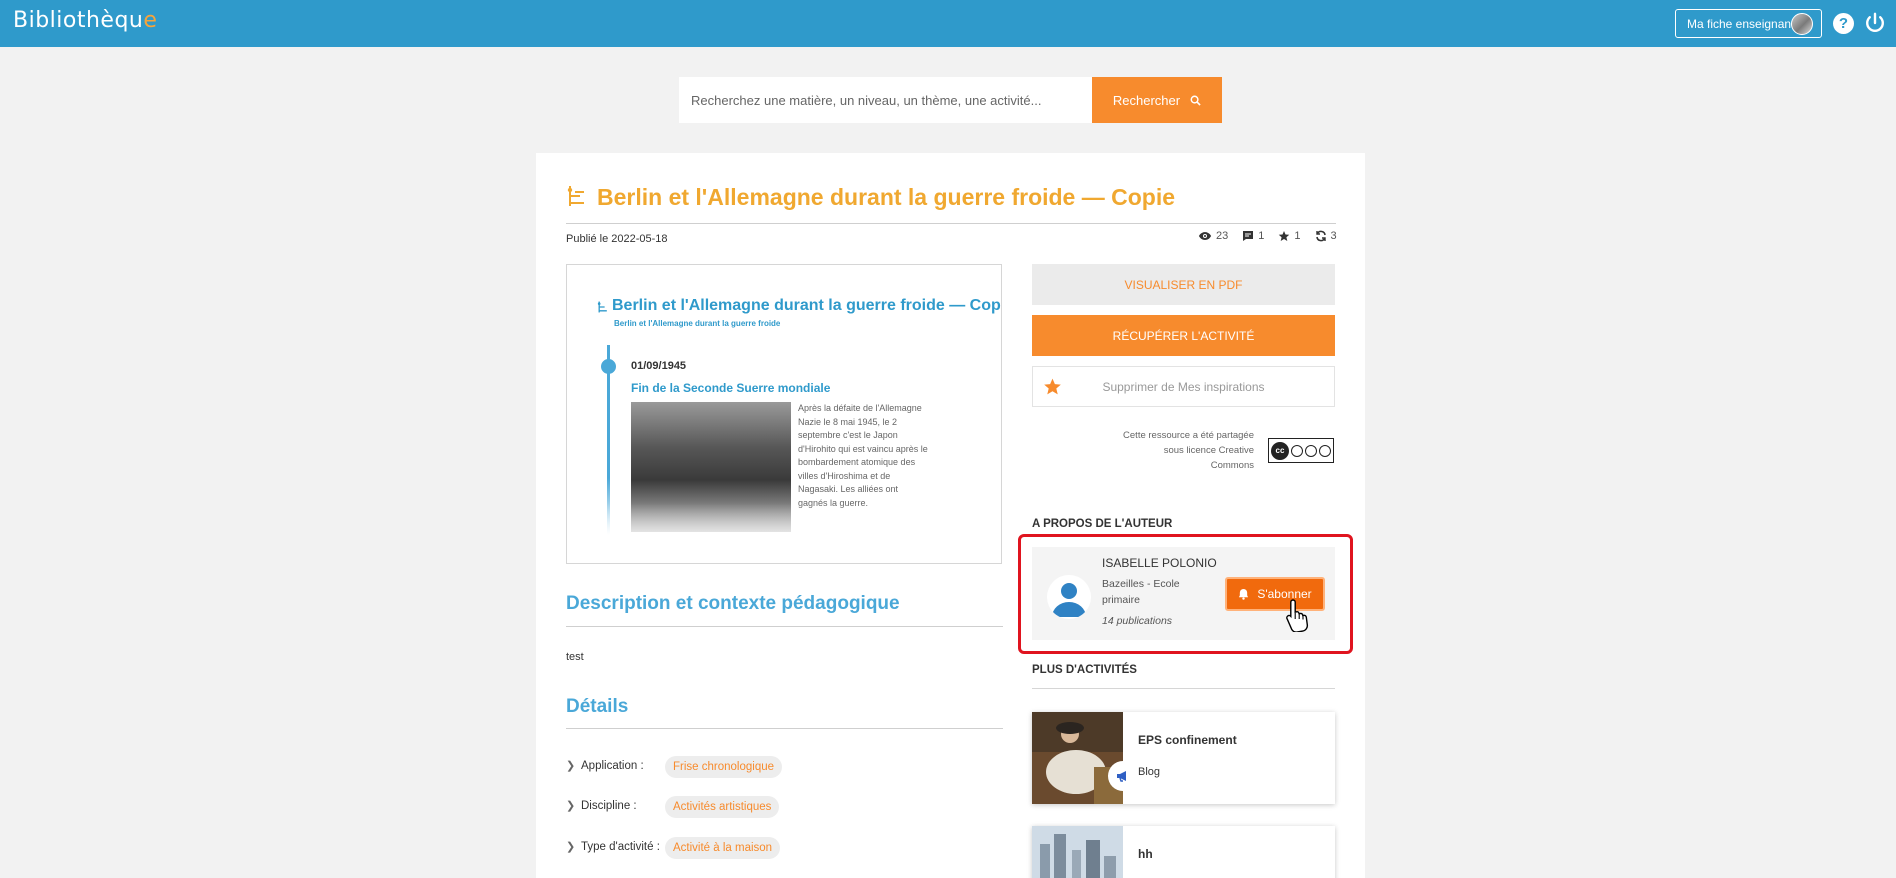  I want to click on logo-text: Bibliothèqu, so click(78, 20).